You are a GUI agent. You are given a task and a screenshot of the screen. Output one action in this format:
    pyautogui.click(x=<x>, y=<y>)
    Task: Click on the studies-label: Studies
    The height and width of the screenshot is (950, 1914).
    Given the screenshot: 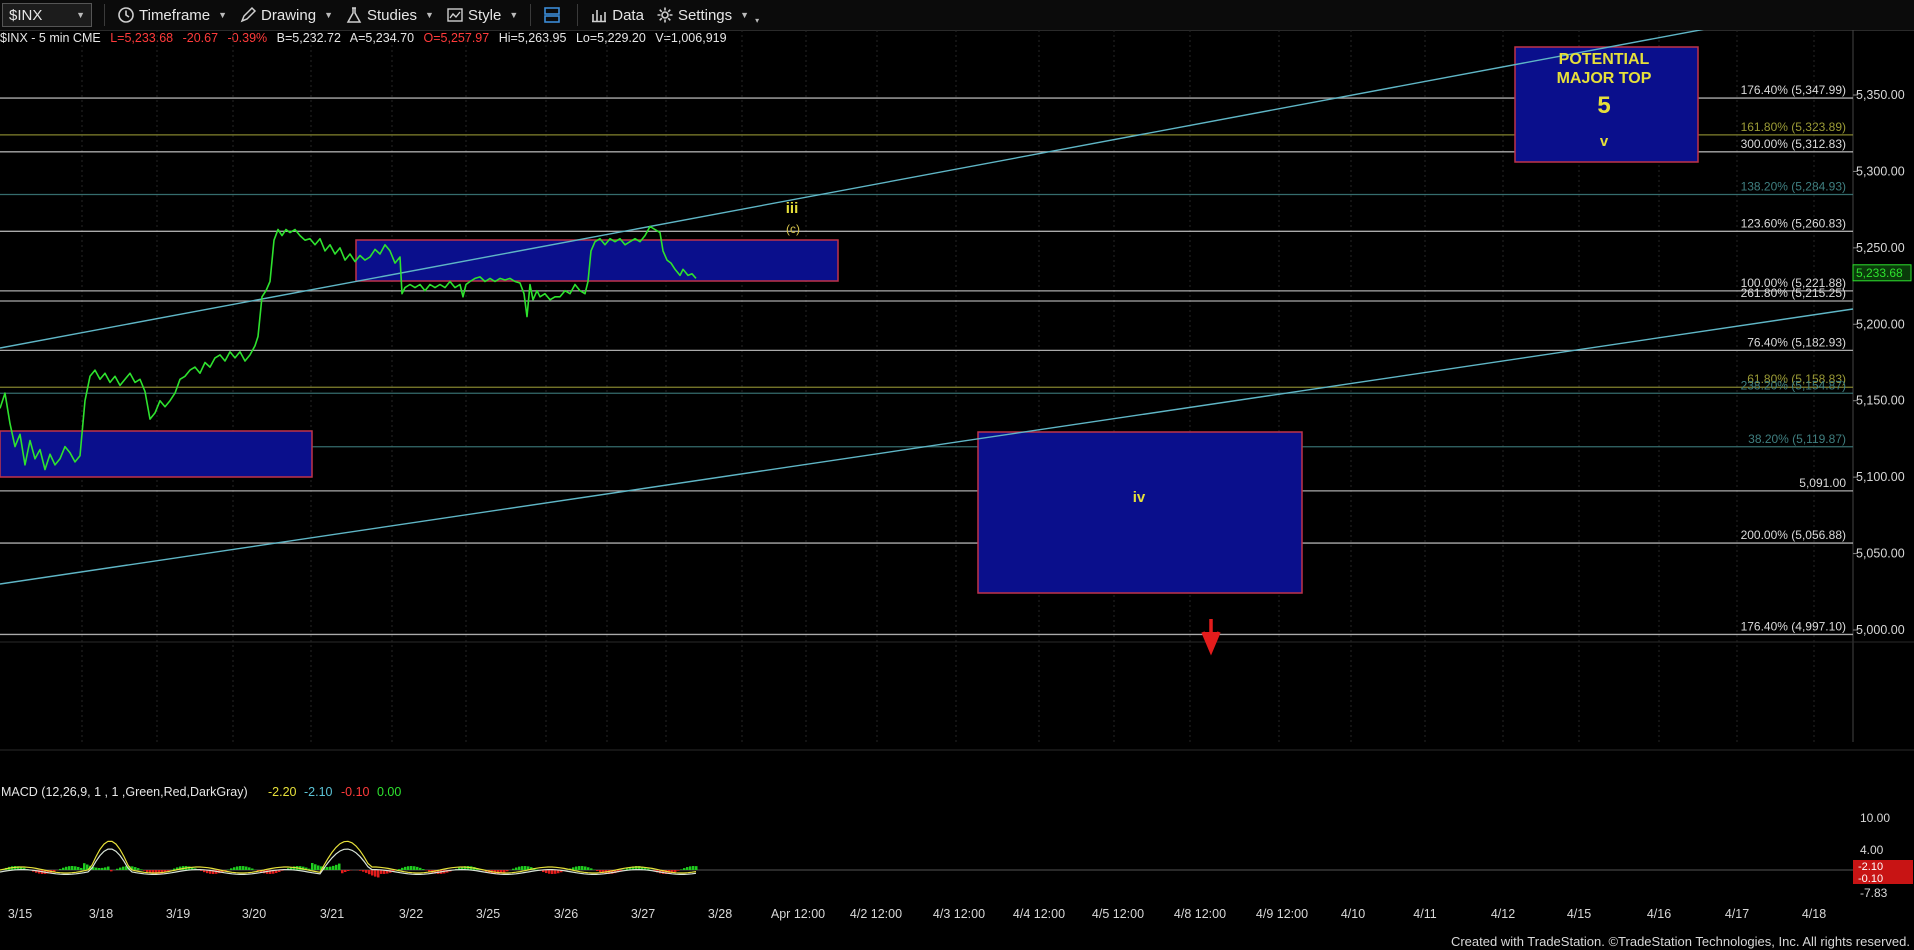 What is the action you would take?
    pyautogui.click(x=392, y=15)
    